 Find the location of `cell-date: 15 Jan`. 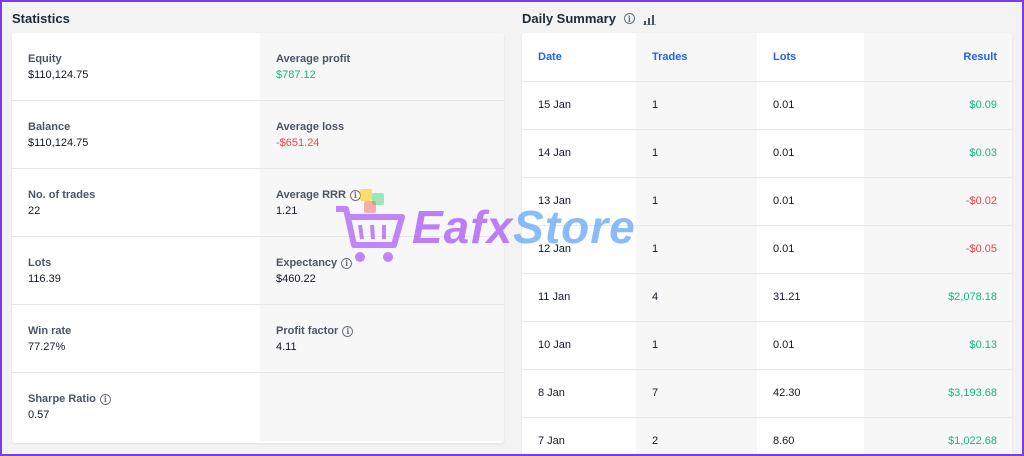

cell-date: 15 Jan is located at coordinates (579, 105).